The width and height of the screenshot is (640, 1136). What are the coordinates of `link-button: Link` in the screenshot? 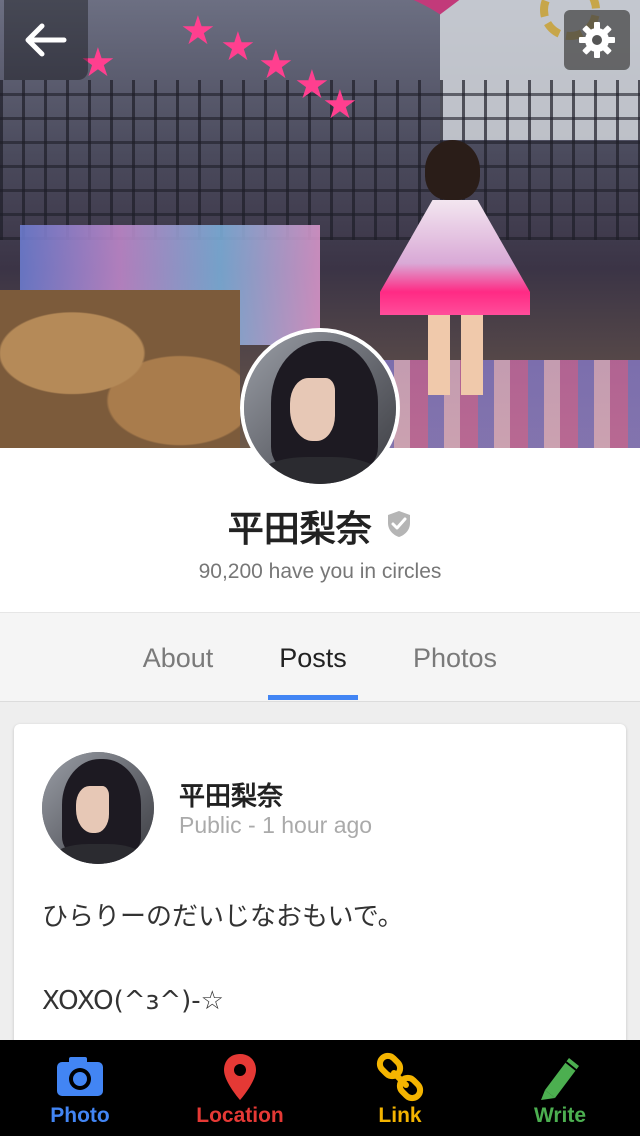 It's located at (400, 1088).